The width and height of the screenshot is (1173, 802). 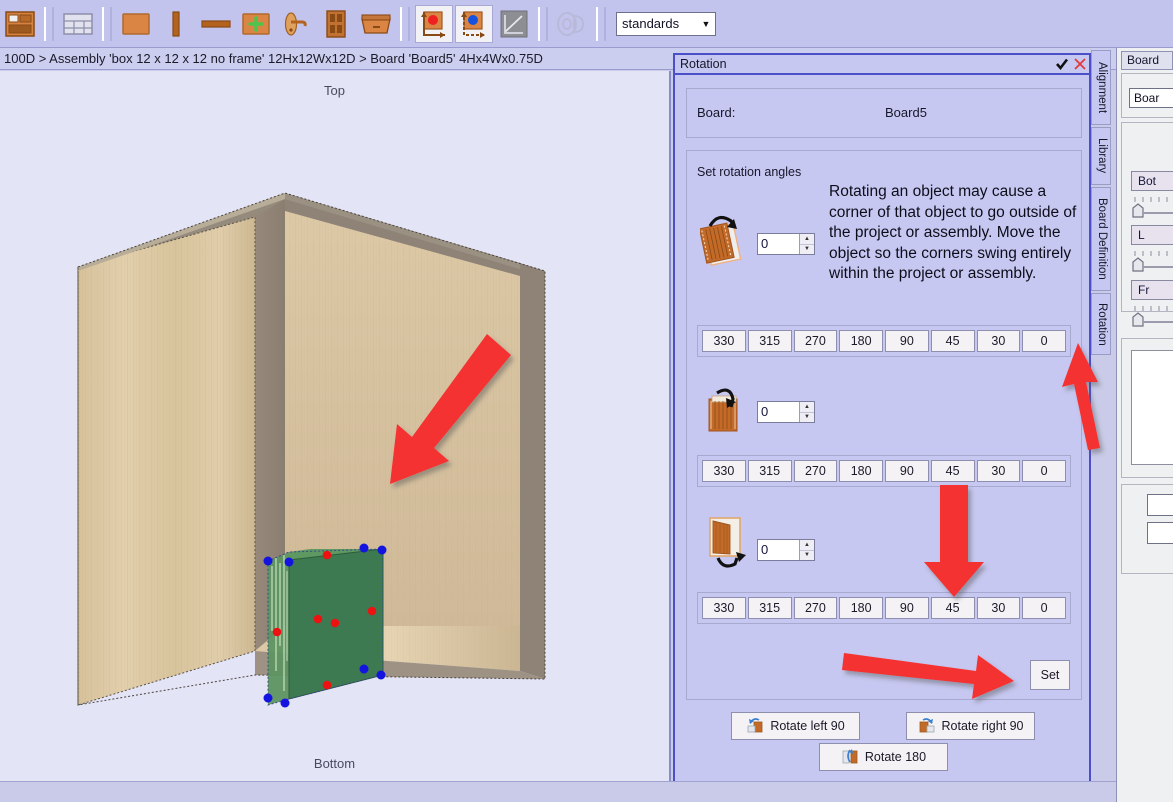 What do you see at coordinates (372, 611) in the screenshot?
I see `handle-center` at bounding box center [372, 611].